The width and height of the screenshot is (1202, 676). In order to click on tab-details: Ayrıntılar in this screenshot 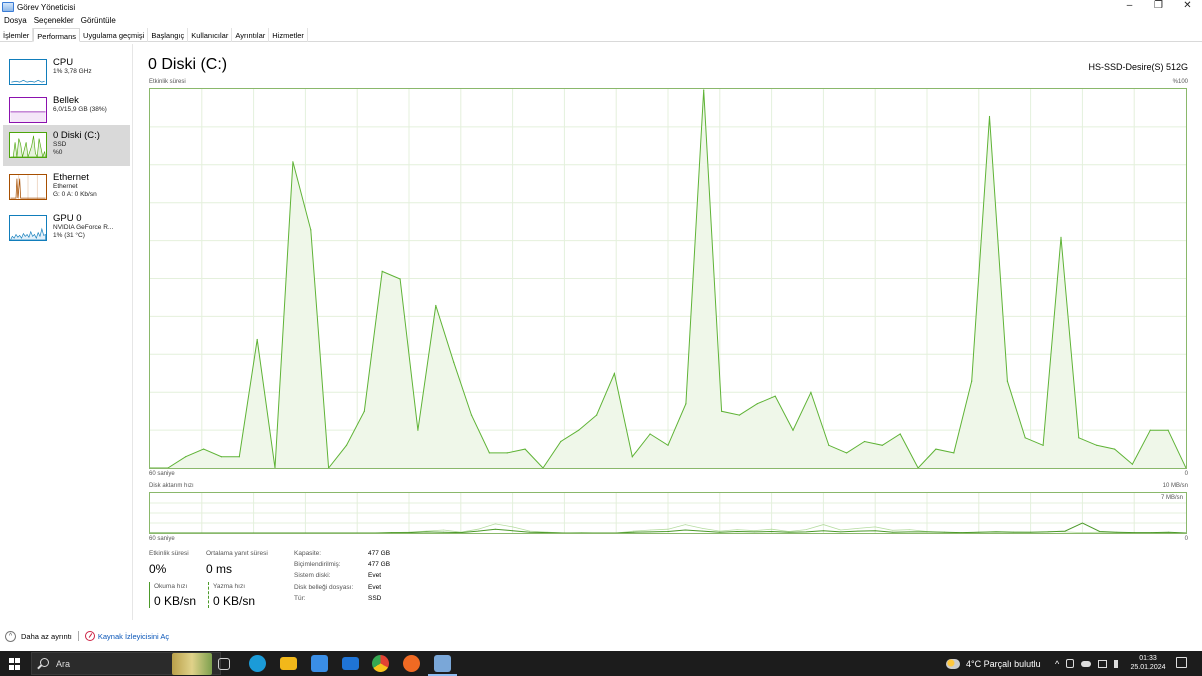, I will do `click(251, 35)`.